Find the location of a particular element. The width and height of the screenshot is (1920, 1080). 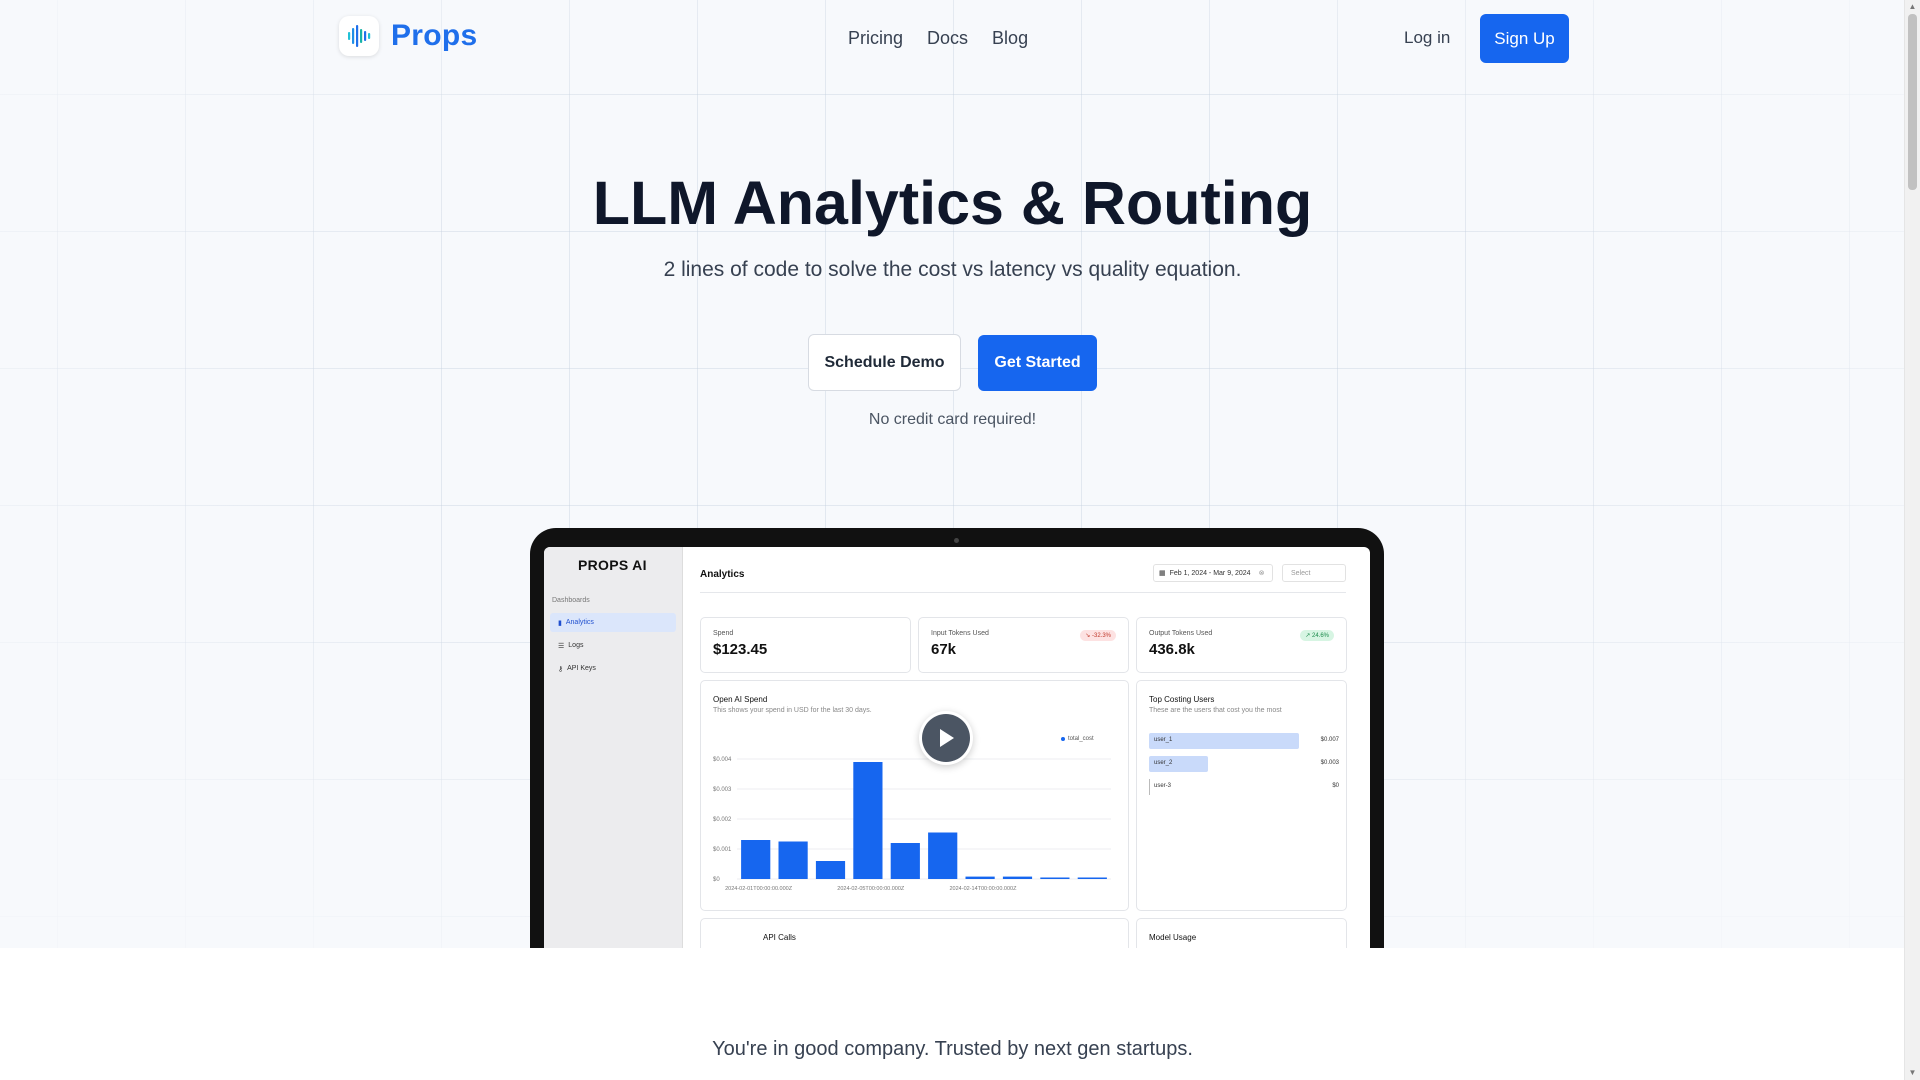

sidebar-item-label: API Keys is located at coordinates (581, 668).